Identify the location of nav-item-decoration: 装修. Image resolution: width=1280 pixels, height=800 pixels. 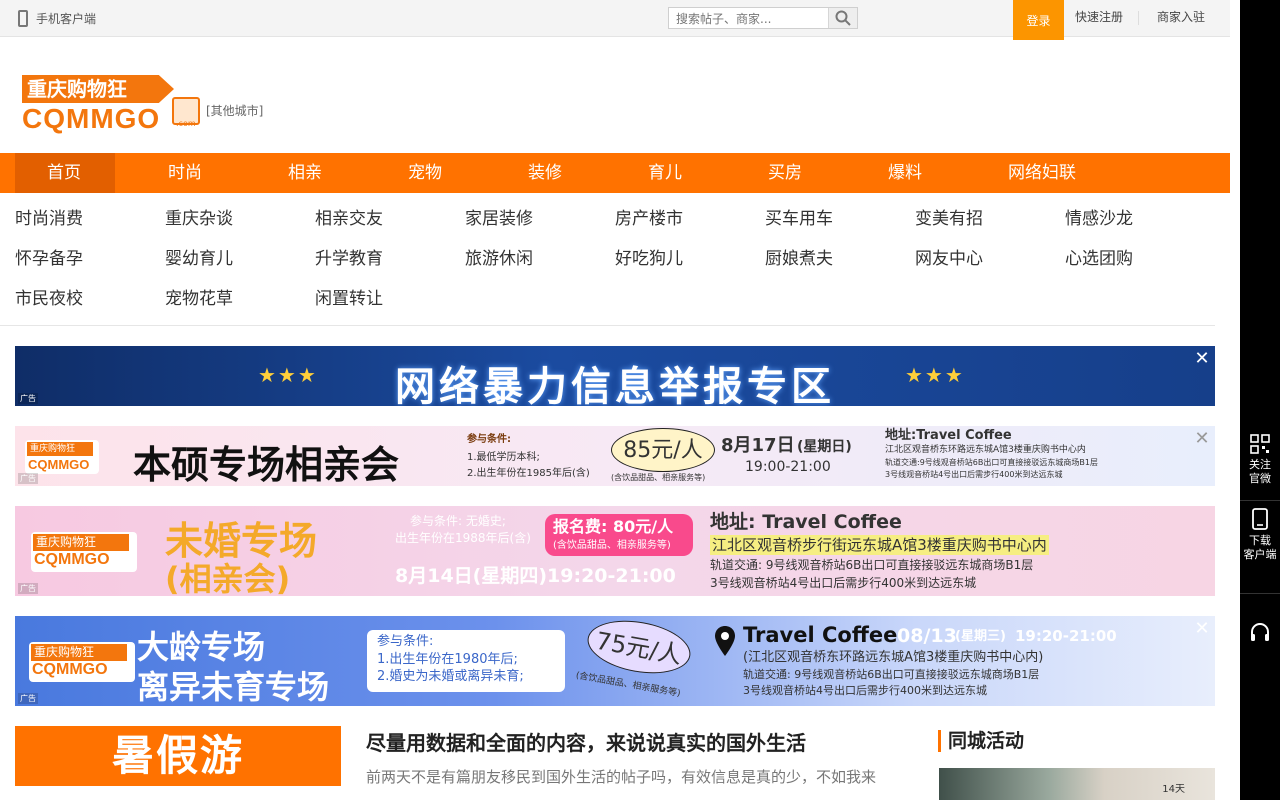
(555, 173).